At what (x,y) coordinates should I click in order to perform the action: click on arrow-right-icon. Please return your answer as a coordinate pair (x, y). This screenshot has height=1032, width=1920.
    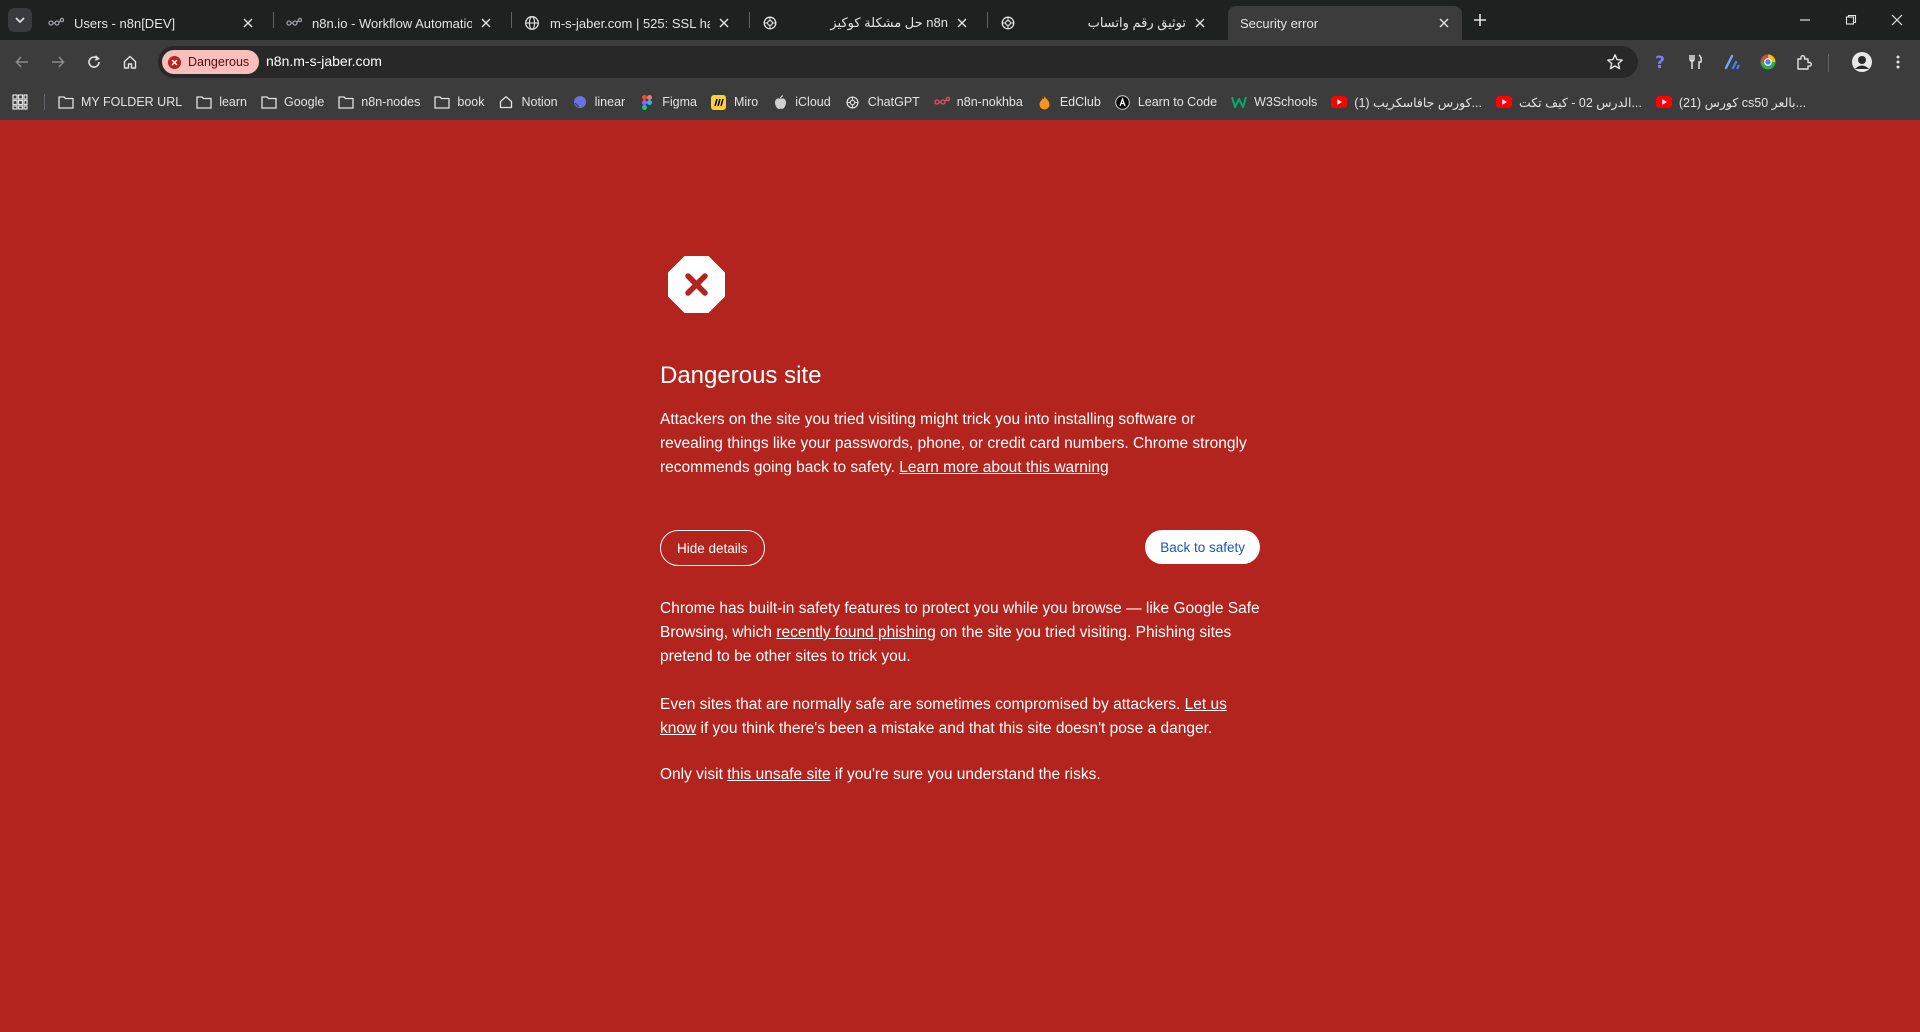
    Looking at the image, I should click on (58, 62).